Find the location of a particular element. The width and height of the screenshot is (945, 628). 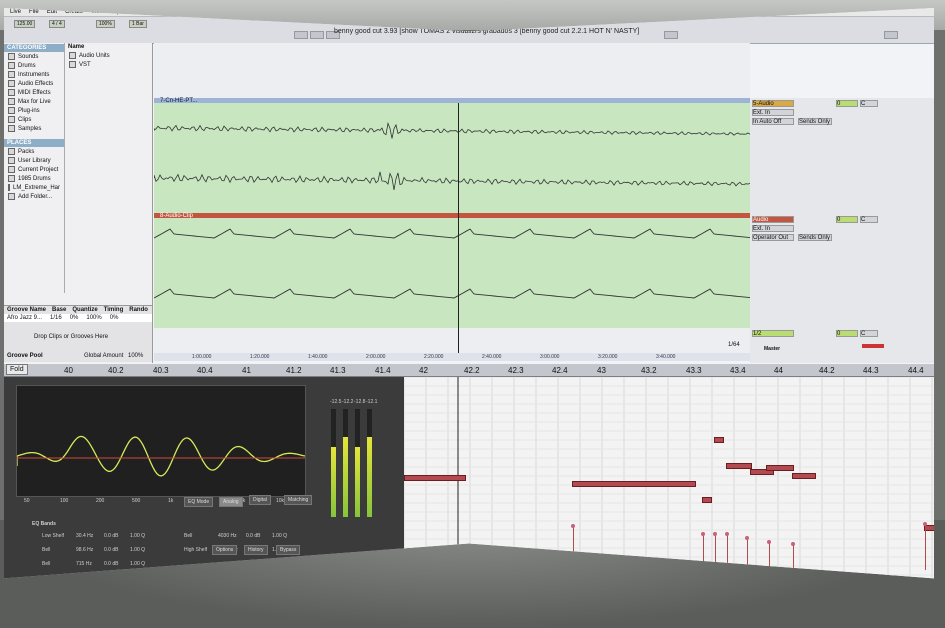

groove-cell: 100% is located at coordinates (93, 318).